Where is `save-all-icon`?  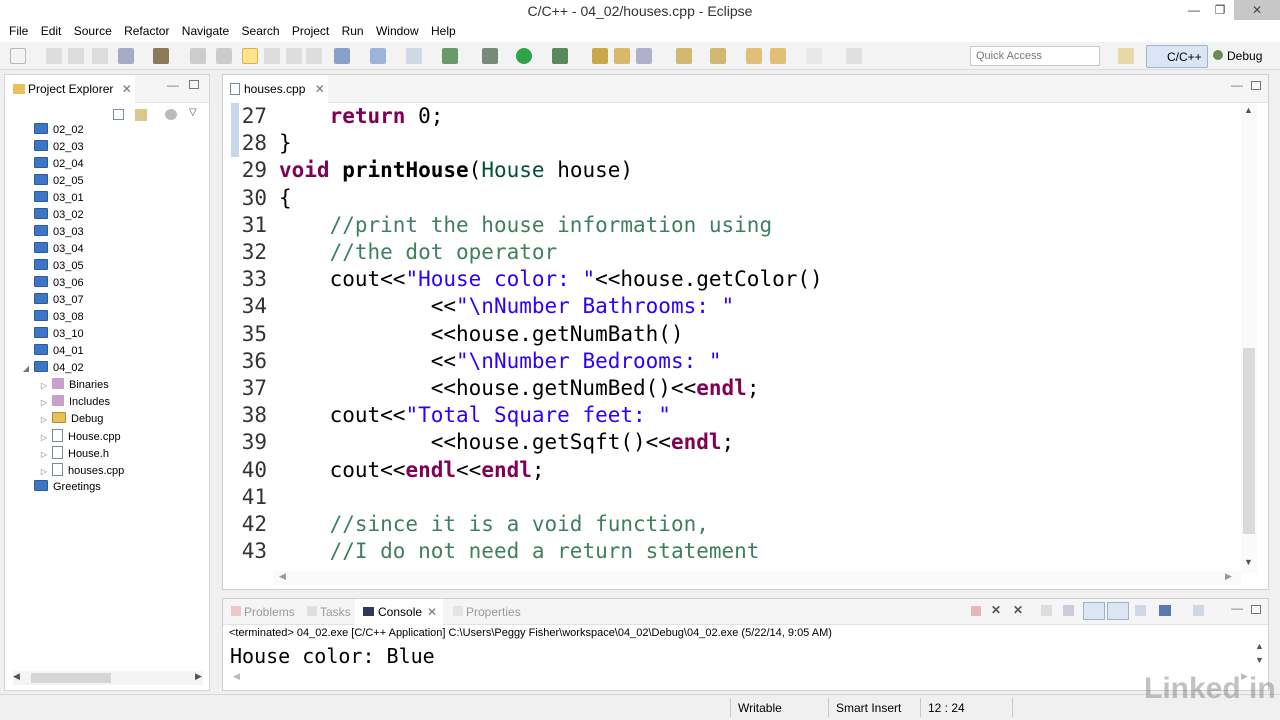
save-all-icon is located at coordinates (76, 56).